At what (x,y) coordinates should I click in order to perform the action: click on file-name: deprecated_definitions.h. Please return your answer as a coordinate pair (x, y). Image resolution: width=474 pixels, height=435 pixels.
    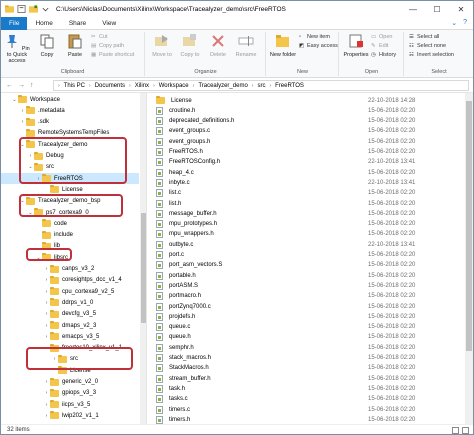
    Looking at the image, I should click on (202, 121).